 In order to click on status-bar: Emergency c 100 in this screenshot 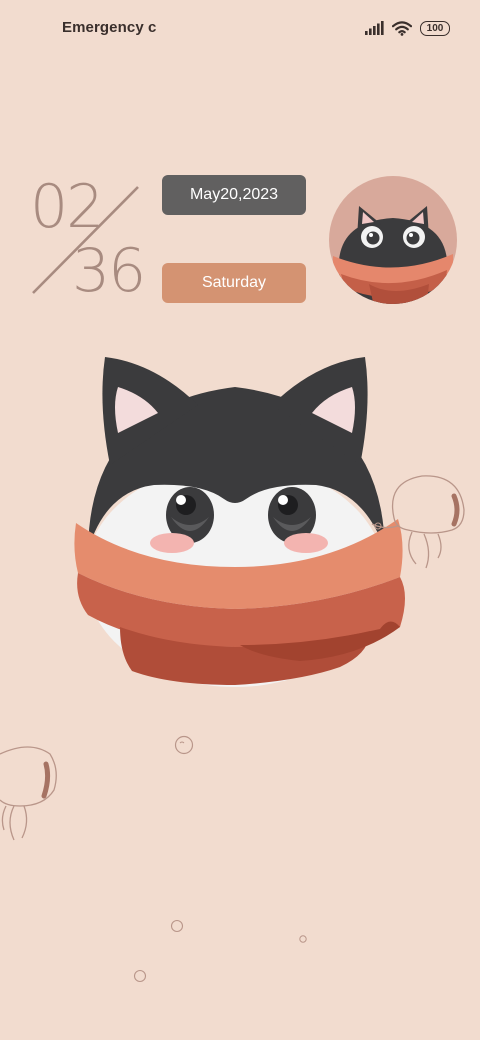, I will do `click(240, 28)`.